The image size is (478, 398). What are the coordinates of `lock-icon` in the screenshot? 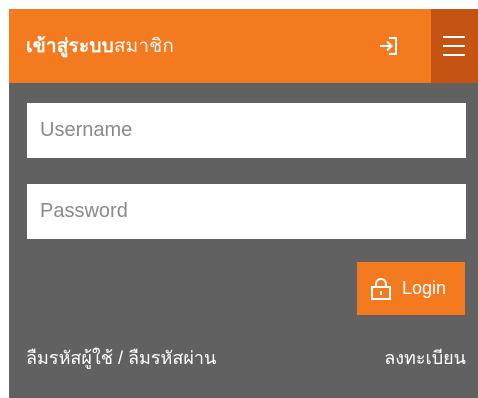 It's located at (381, 289).